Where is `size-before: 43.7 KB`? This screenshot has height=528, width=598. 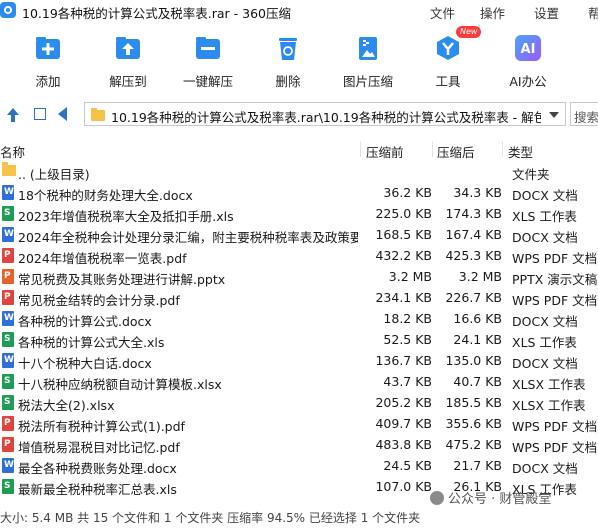 size-before: 43.7 KB is located at coordinates (407, 381).